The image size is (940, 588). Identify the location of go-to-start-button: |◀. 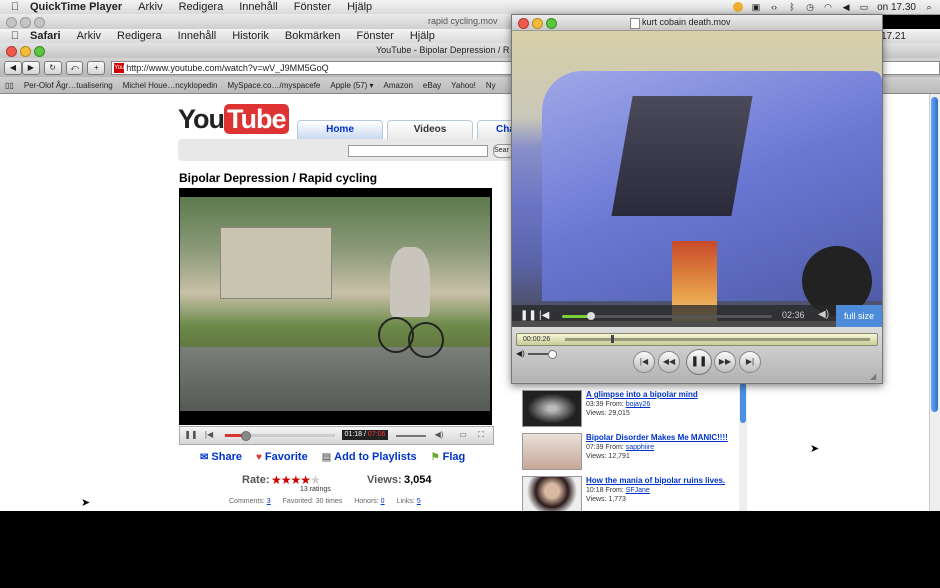
(644, 362).